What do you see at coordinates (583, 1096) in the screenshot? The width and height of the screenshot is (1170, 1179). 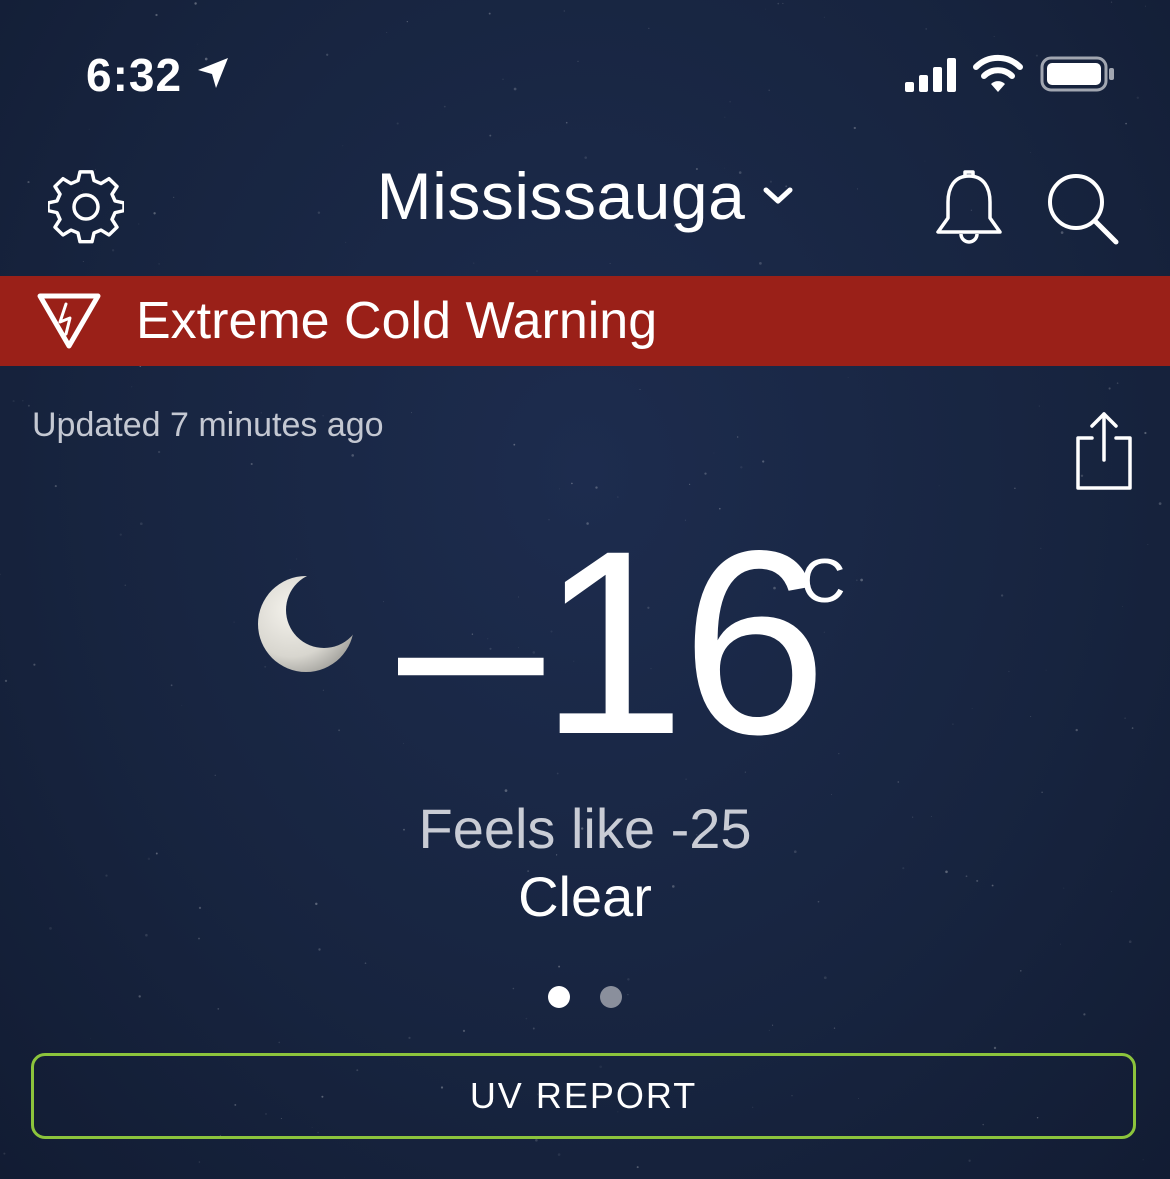 I see `uv-report-button: UV REPORT` at bounding box center [583, 1096].